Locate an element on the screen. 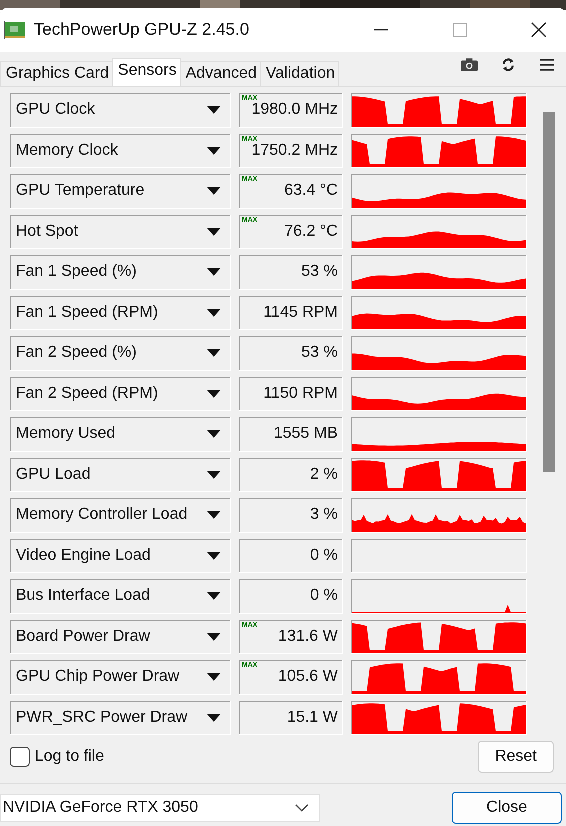  close-icon is located at coordinates (539, 30).